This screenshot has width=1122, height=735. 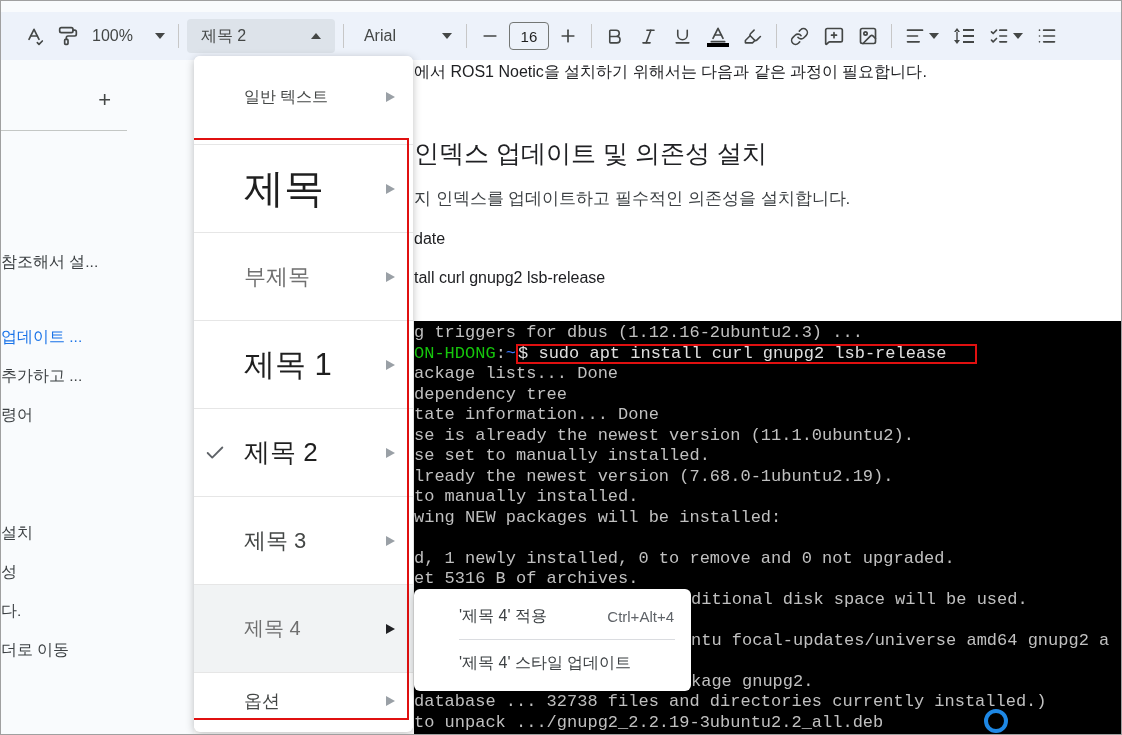 What do you see at coordinates (536, 414) in the screenshot?
I see `terminal-line: tate information... Done` at bounding box center [536, 414].